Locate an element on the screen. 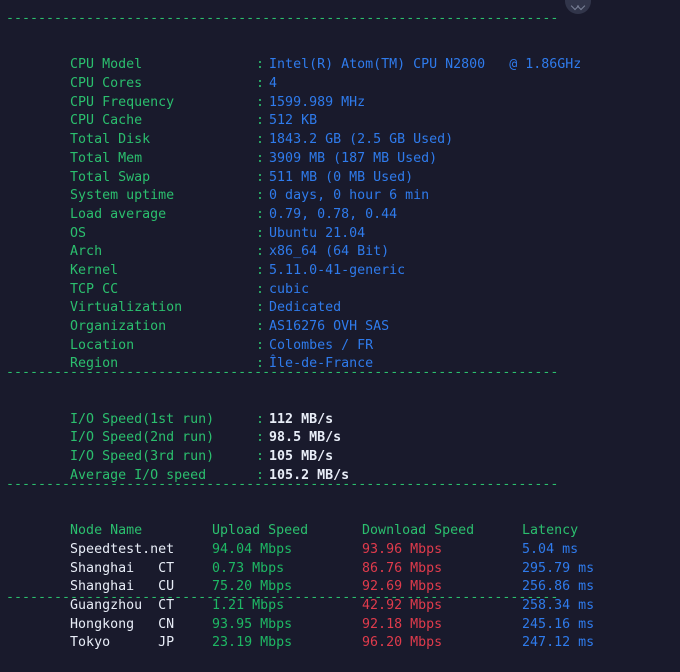 This screenshot has height=672, width=680. io-value: 112 MB/s is located at coordinates (301, 419).